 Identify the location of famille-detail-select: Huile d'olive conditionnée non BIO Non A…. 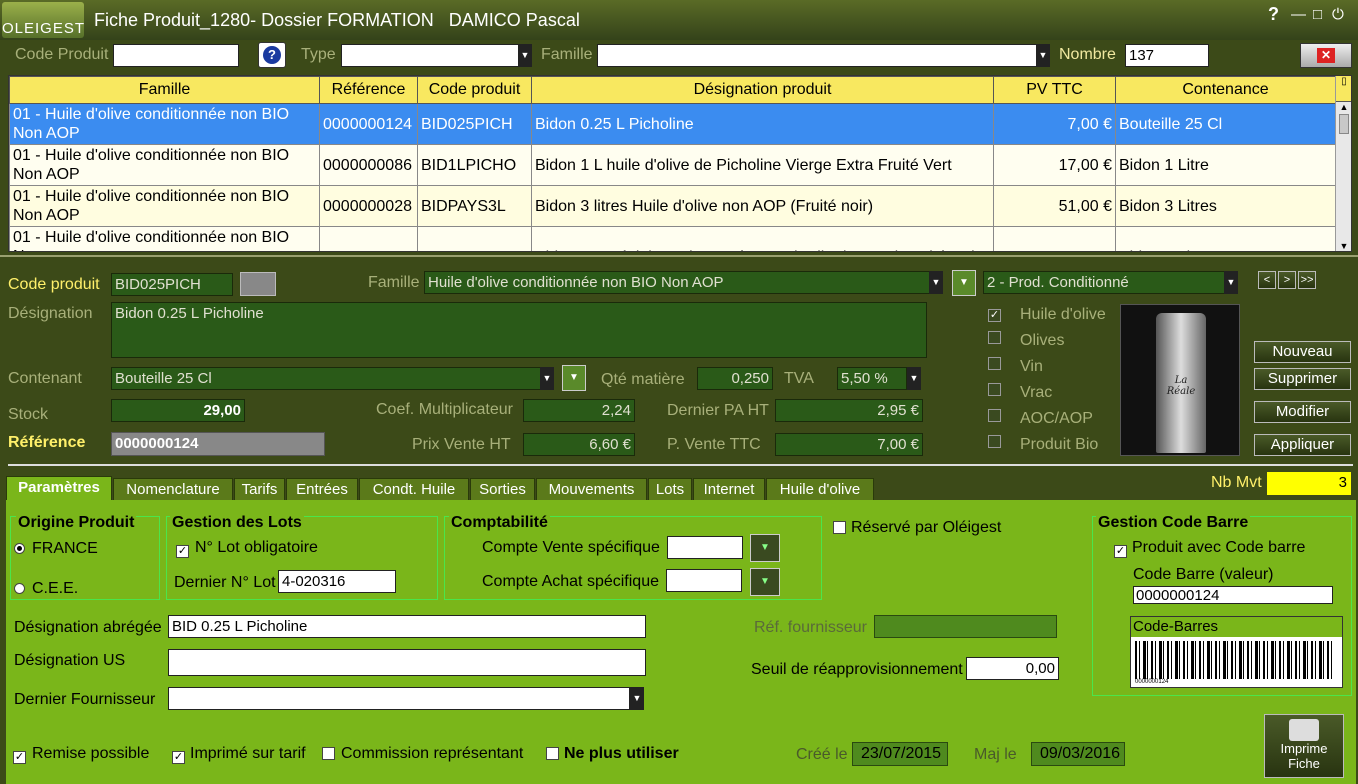
(677, 282).